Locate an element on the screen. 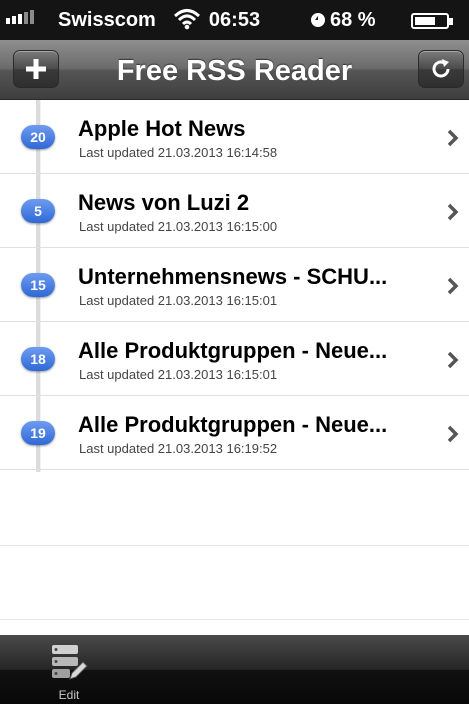 This screenshot has height=704, width=469. feed-title: News von Luzi 2 is located at coordinates (164, 202).